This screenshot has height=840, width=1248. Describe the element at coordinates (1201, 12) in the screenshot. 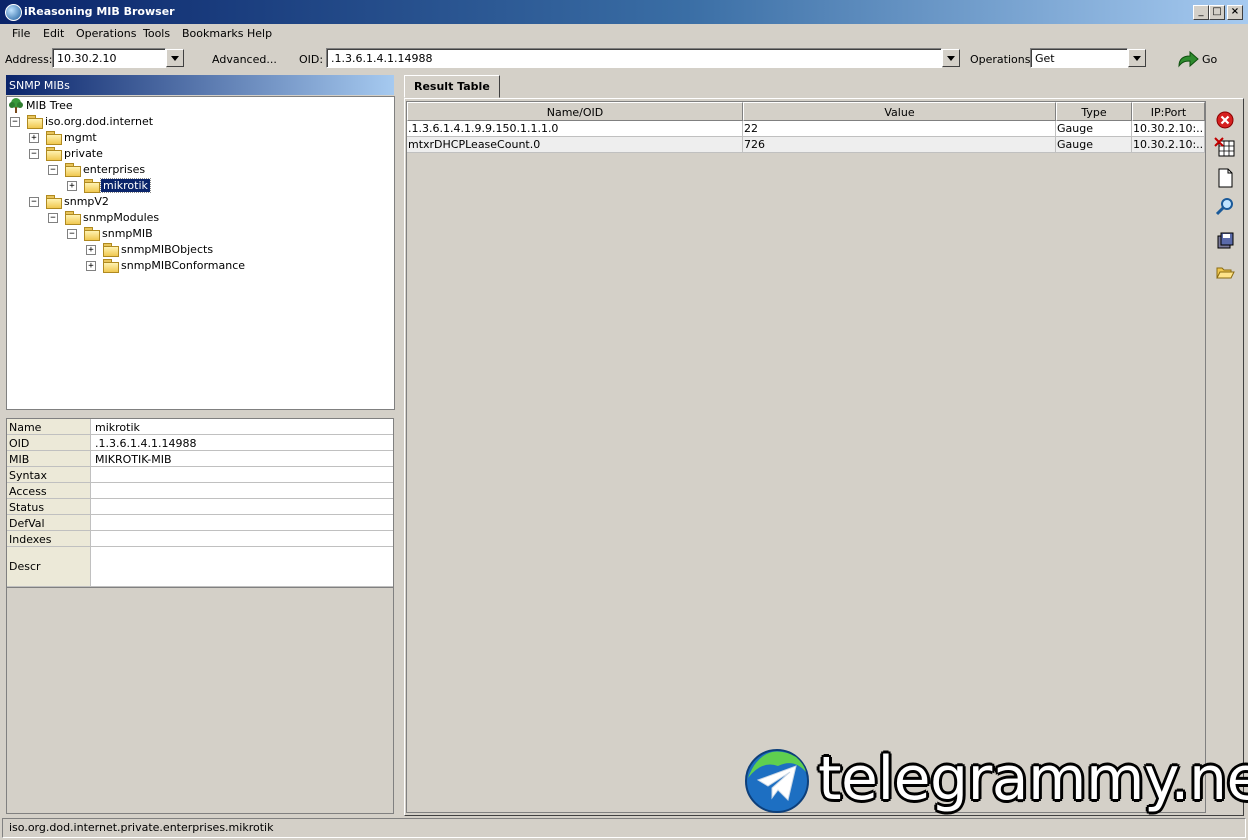

I see `minimize-button: _` at that location.